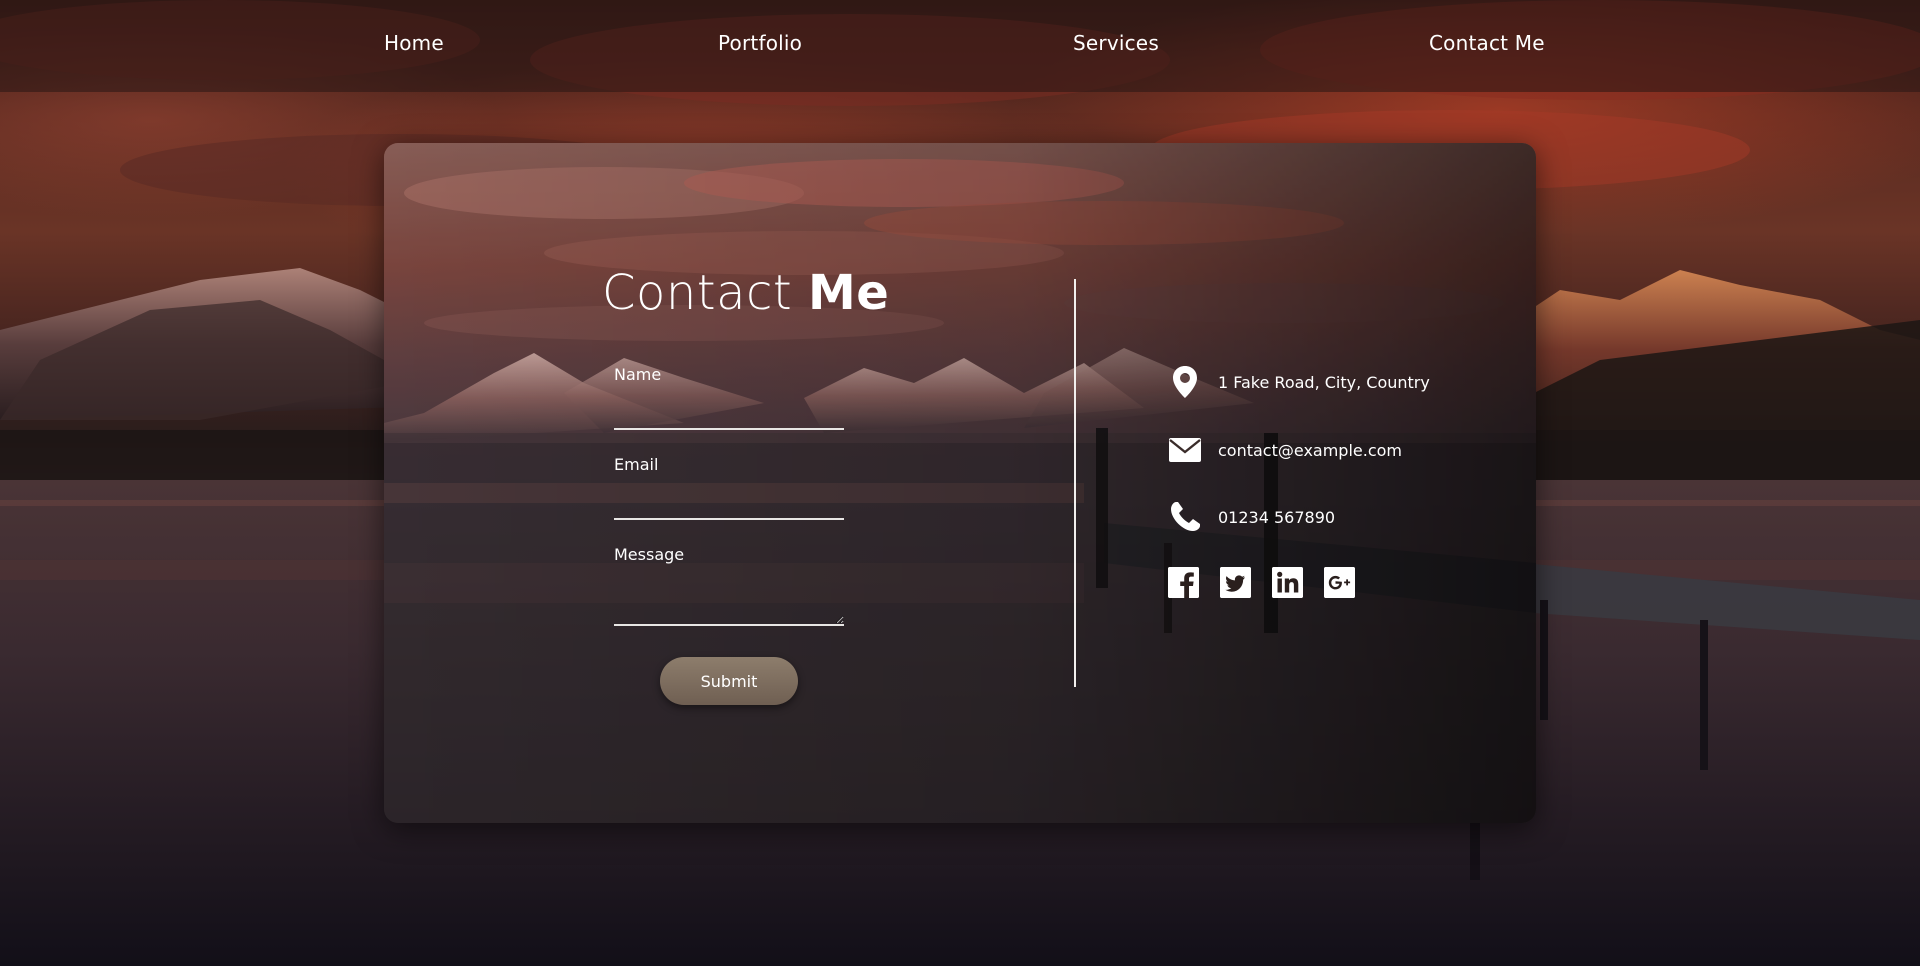 The image size is (1920, 966). Describe the element at coordinates (414, 43) in the screenshot. I see `nav-home-link: Home` at that location.